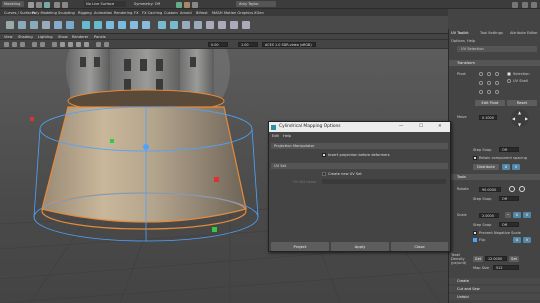  Describe the element at coordinates (359, 166) in the screenshot. I see `uv-set-section: UV Set` at that location.